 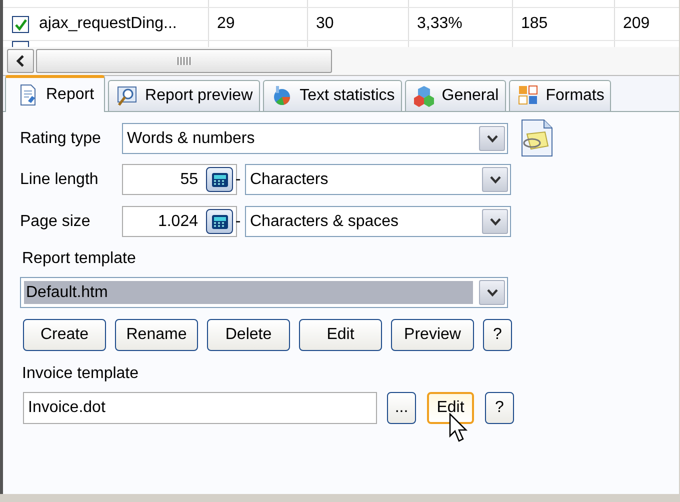 What do you see at coordinates (528, 96) in the screenshot?
I see `colored-squares-icon` at bounding box center [528, 96].